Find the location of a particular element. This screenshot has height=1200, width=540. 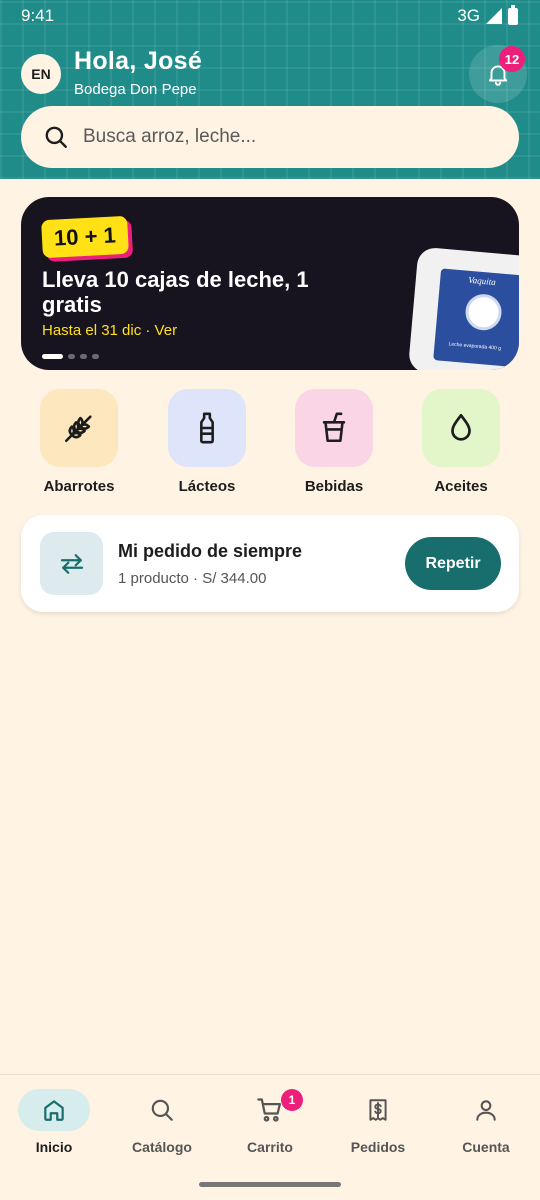

language-badge: EN is located at coordinates (41, 74).